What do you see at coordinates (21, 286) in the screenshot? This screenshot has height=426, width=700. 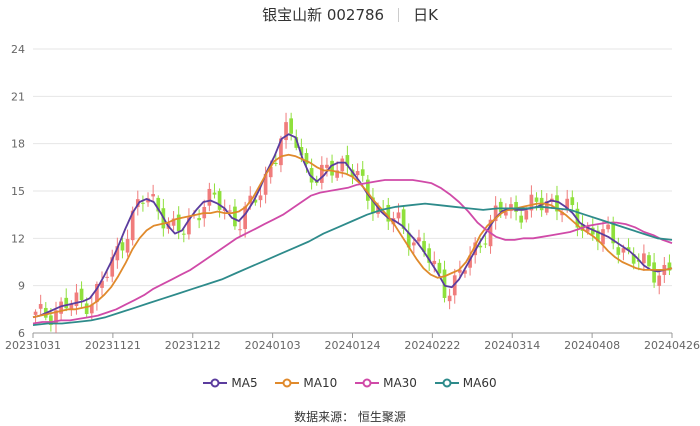 I see `y-tick-label: 9` at bounding box center [21, 286].